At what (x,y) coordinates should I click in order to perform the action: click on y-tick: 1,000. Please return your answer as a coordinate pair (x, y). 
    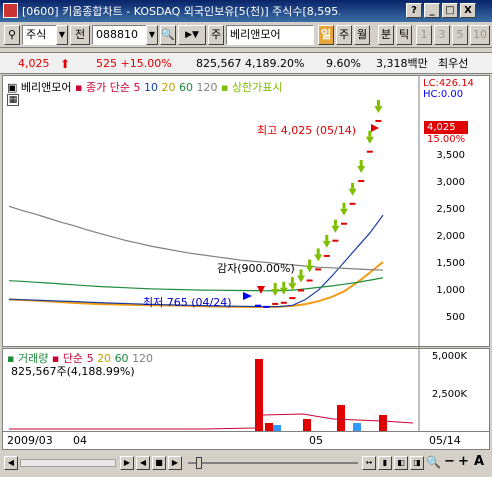
    Looking at the image, I should click on (450, 290).